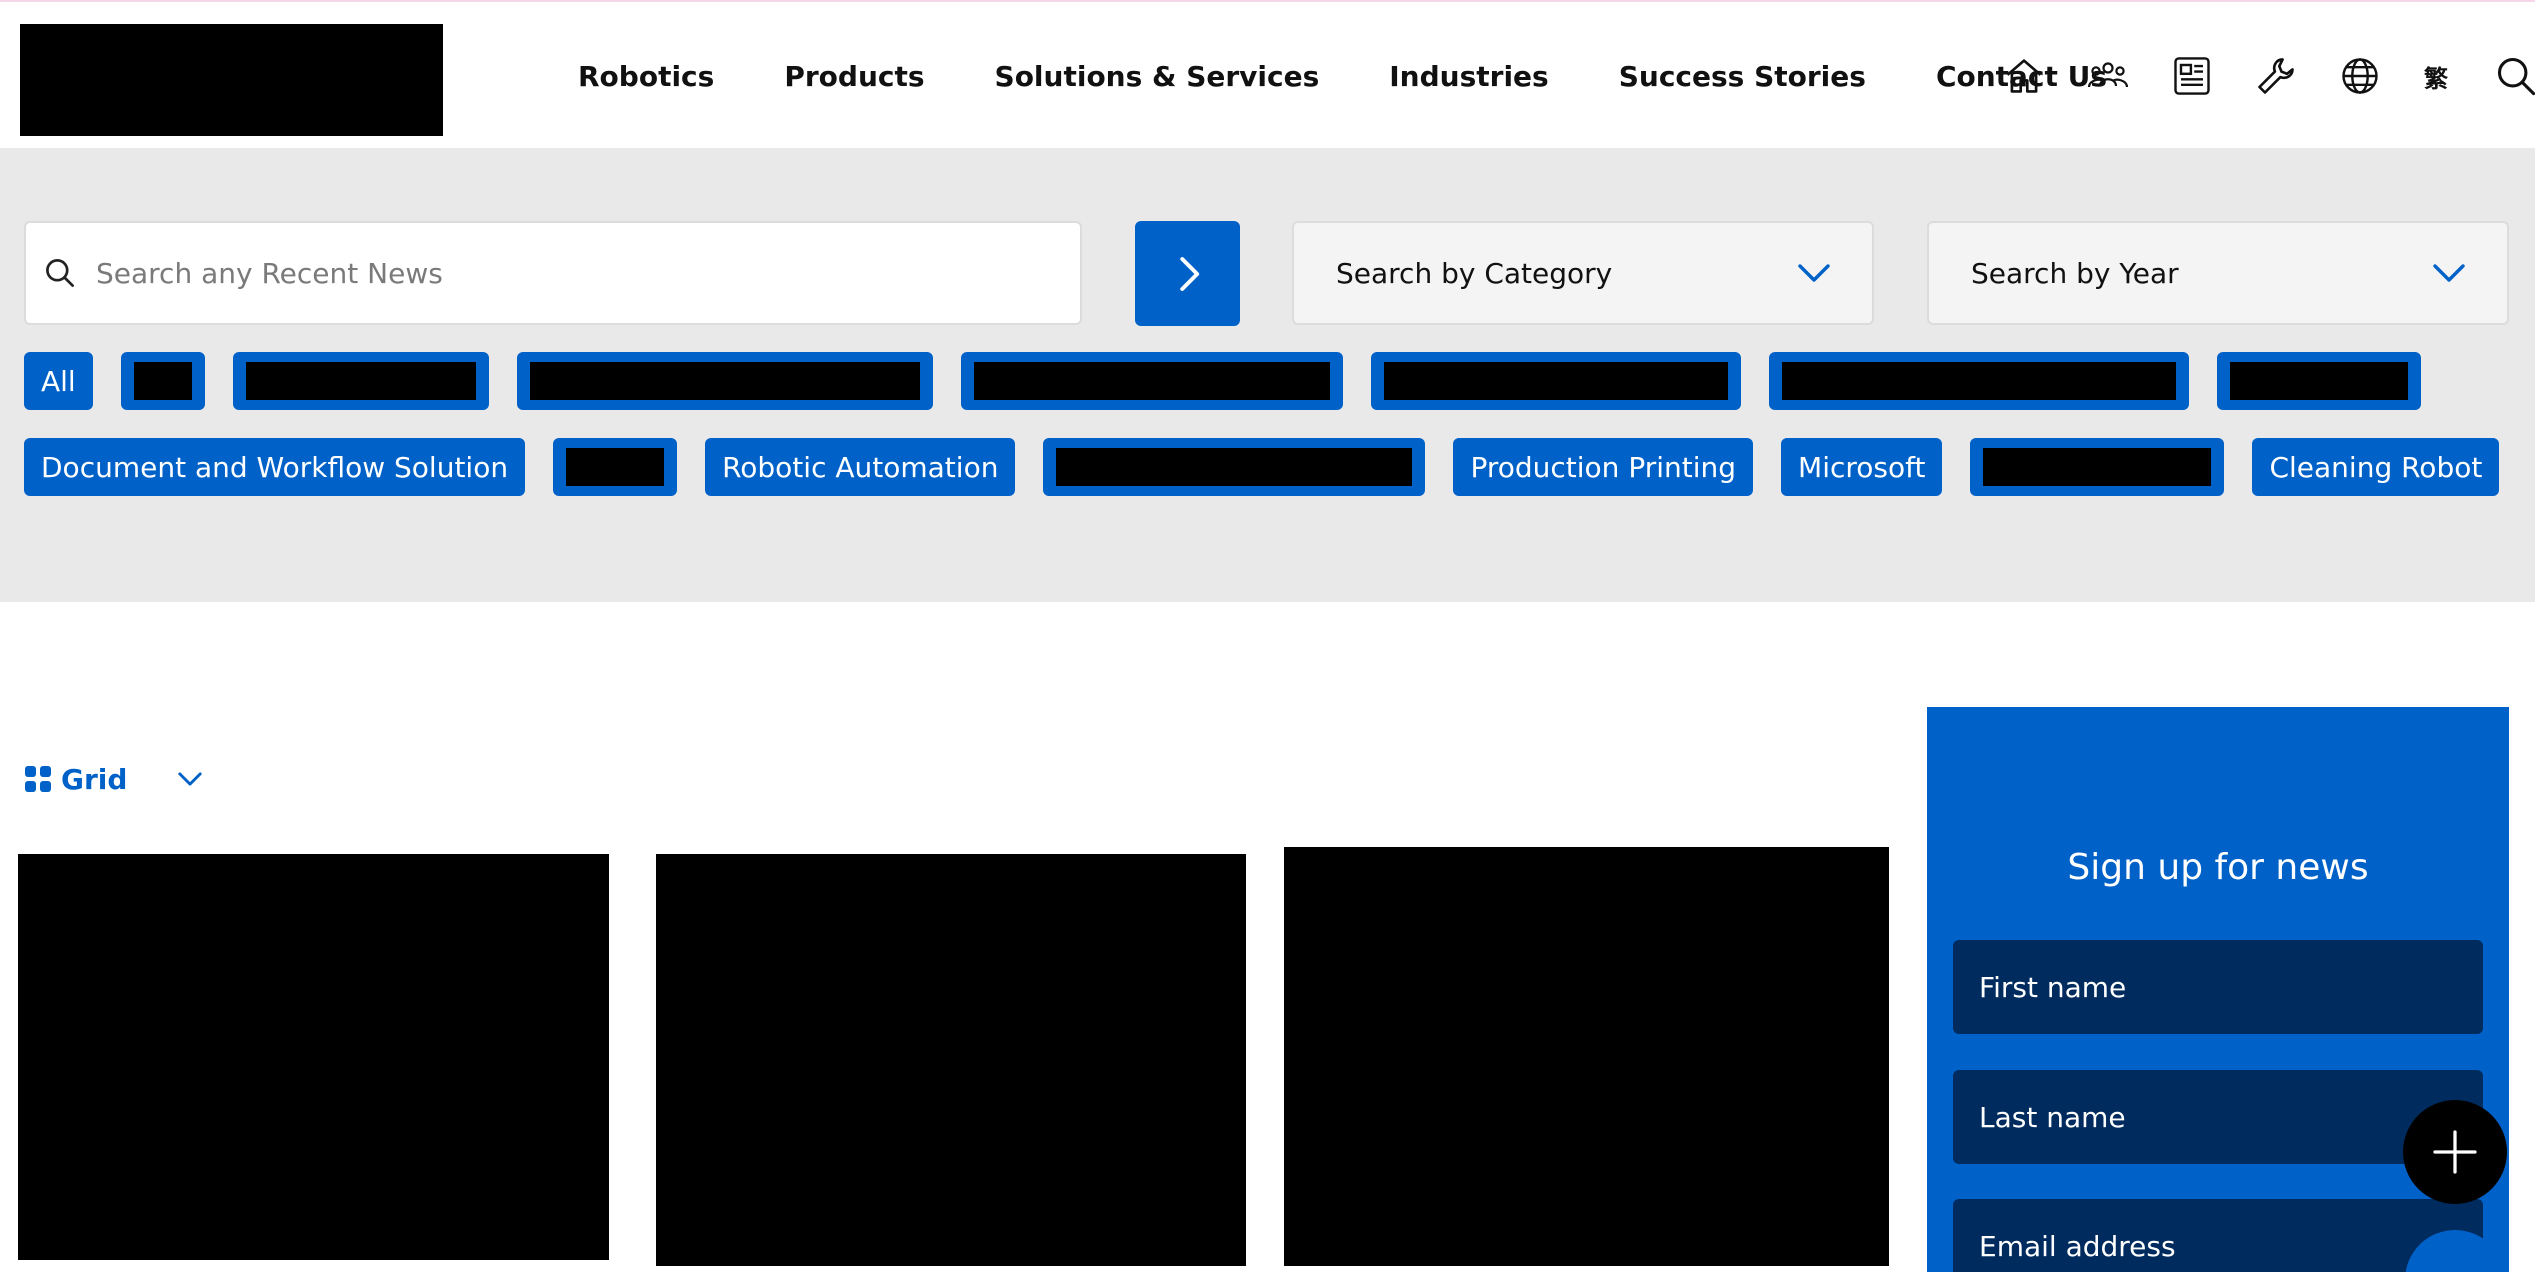  Describe the element at coordinates (2360, 76) in the screenshot. I see `globe-icon` at that location.